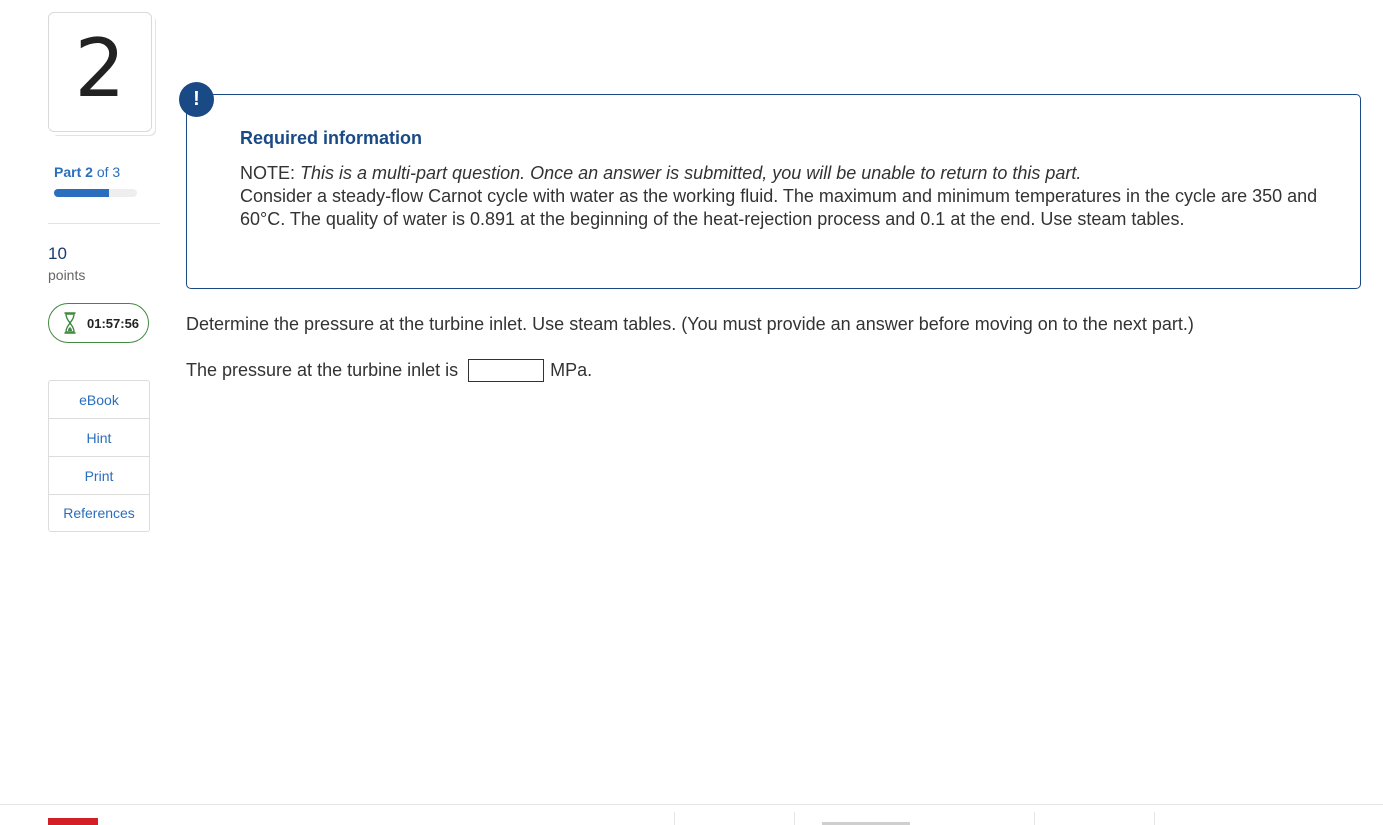 The height and width of the screenshot is (825, 1383). I want to click on answer-lead-text: The pressure at the turbine inlet is, so click(322, 370).